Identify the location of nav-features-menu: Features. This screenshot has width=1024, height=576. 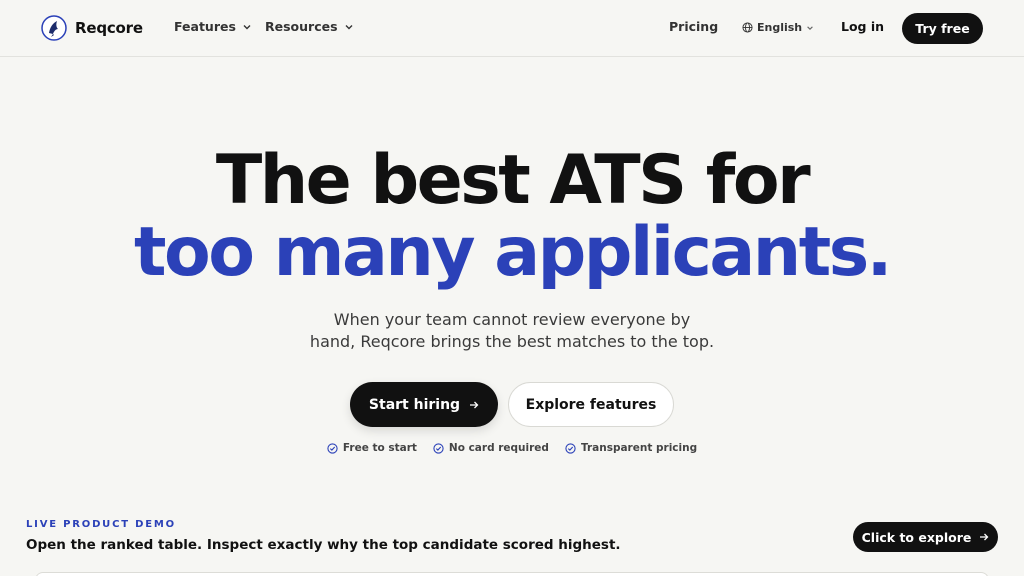
(213, 26).